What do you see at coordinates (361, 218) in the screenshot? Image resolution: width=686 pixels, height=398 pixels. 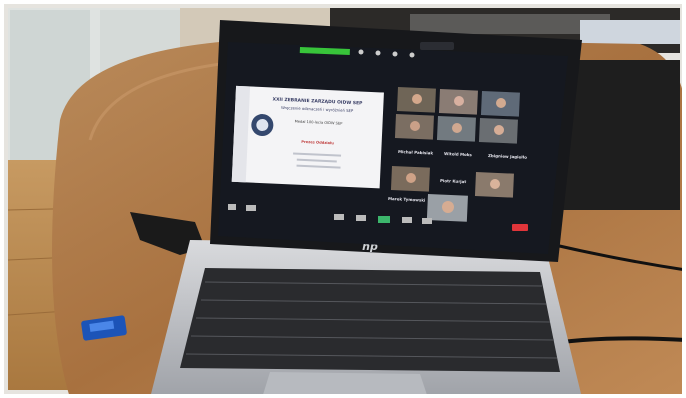 I see `chat-icon` at bounding box center [361, 218].